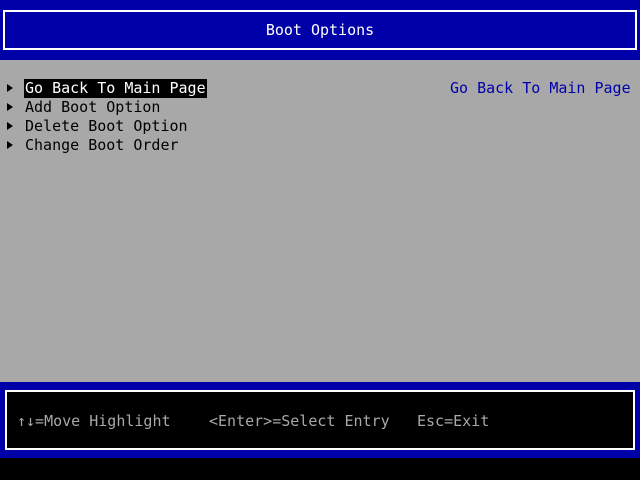 The image size is (640, 480). I want to click on header-frame: Boot Options, so click(320, 30).